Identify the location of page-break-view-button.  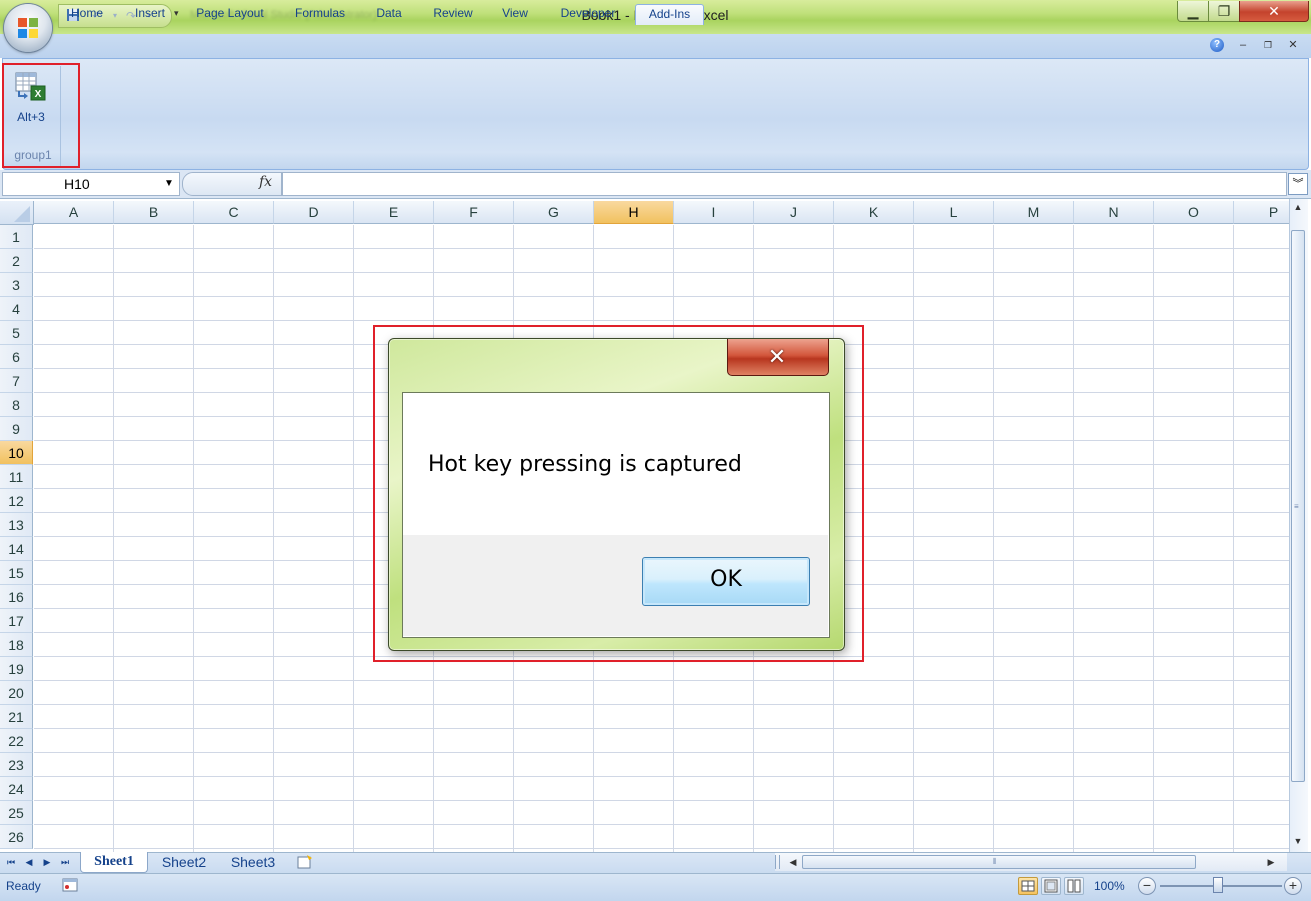
(1074, 886).